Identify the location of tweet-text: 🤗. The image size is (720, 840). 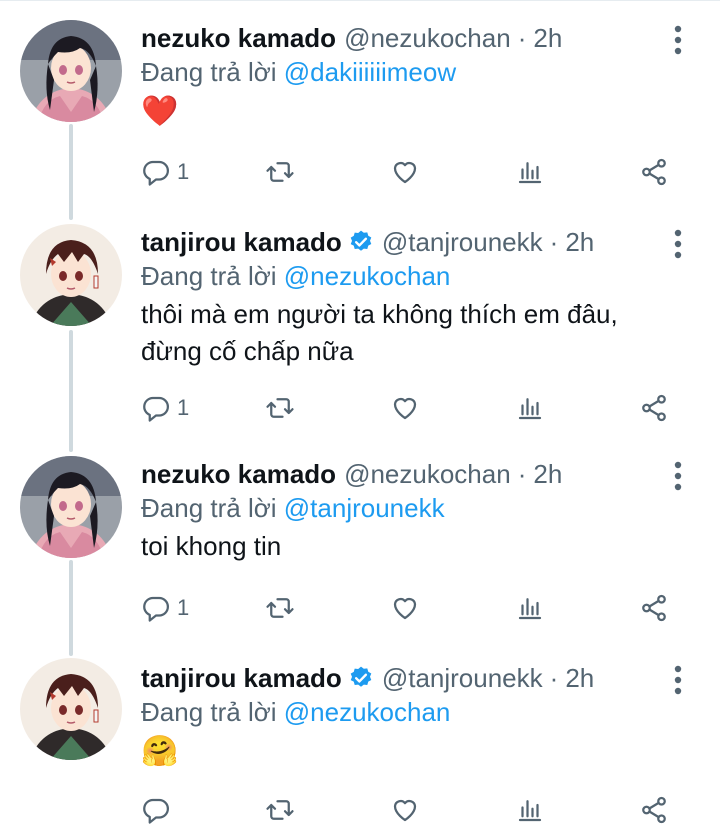
(160, 751).